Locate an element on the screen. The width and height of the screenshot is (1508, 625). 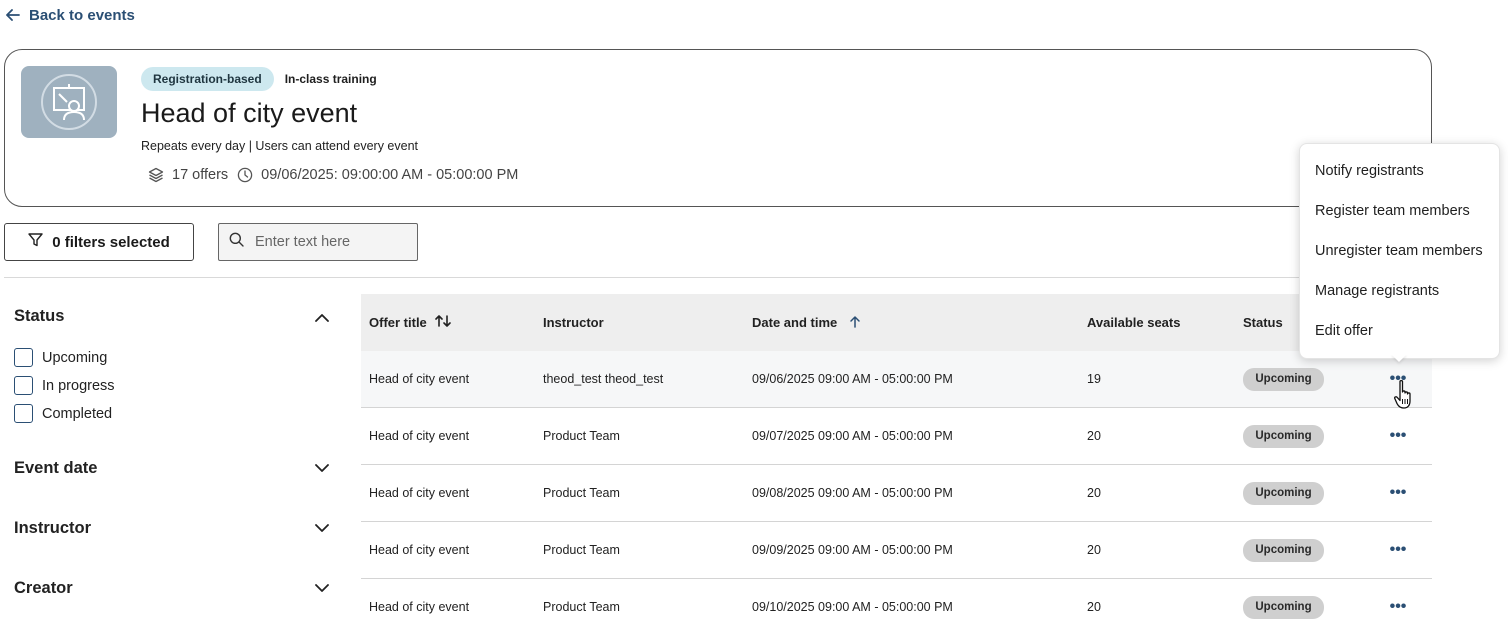
offers-count: 17 offers is located at coordinates (200, 175).